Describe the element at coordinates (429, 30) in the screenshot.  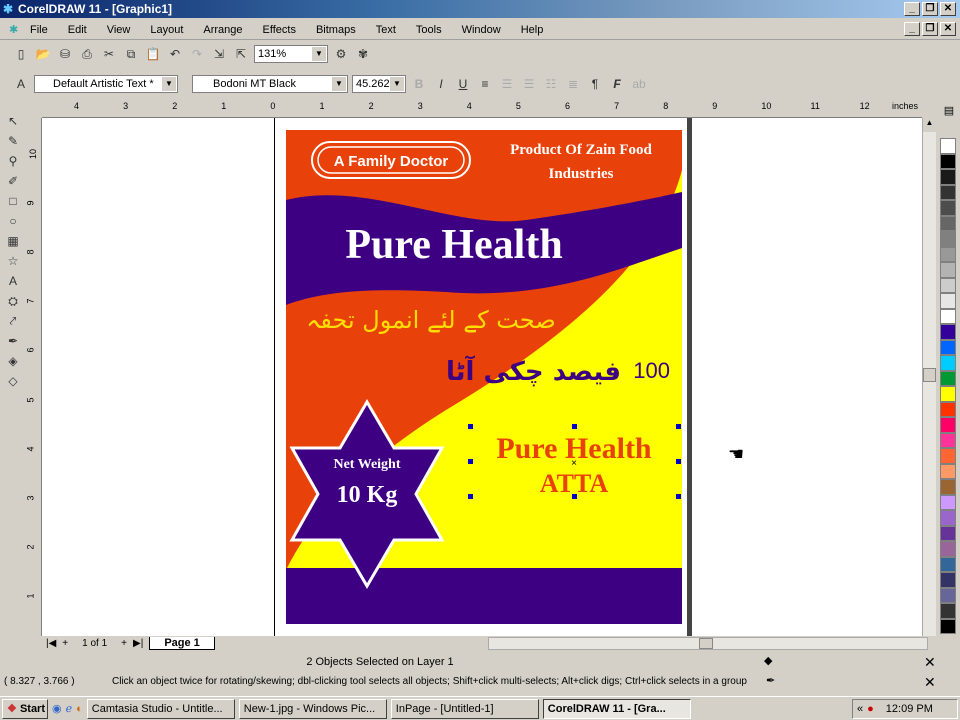
I see `menu-tools: Tools` at that location.